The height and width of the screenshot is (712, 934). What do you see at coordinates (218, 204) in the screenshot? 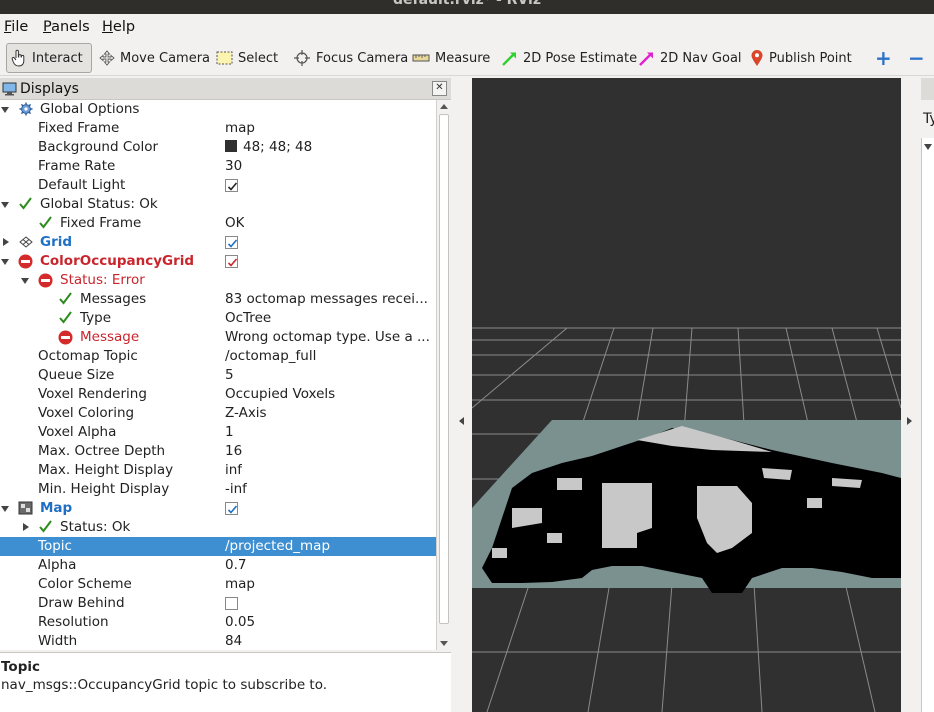
I see `tree-row-global-status: Global Status: Ok` at bounding box center [218, 204].